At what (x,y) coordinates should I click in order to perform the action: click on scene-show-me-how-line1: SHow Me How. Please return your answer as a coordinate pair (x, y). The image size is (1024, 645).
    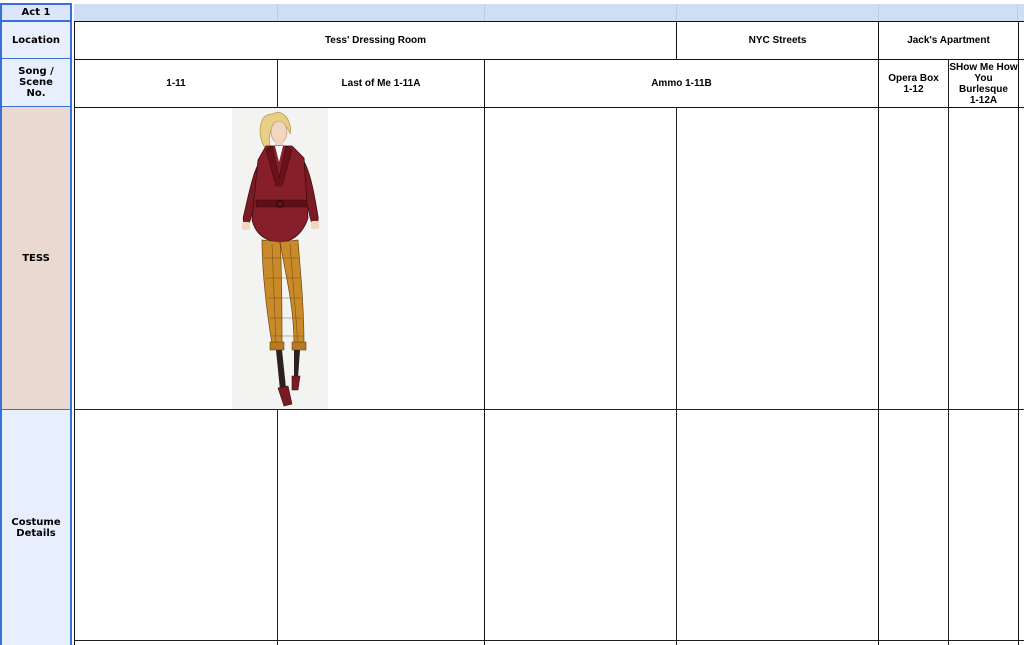
    Looking at the image, I should click on (983, 67).